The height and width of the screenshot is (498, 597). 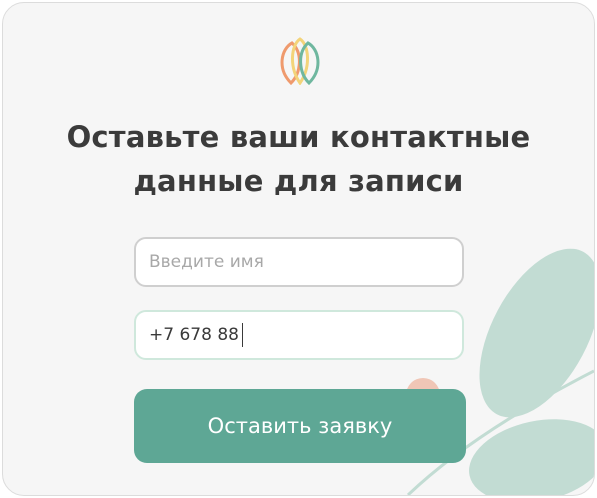 I want to click on phone-input-value: +7 678 88, so click(x=194, y=335).